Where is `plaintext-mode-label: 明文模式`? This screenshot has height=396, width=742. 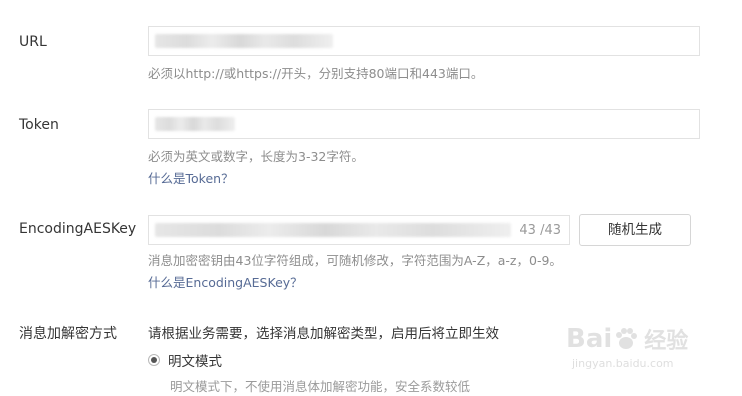
plaintext-mode-label: 明文模式 is located at coordinates (195, 362).